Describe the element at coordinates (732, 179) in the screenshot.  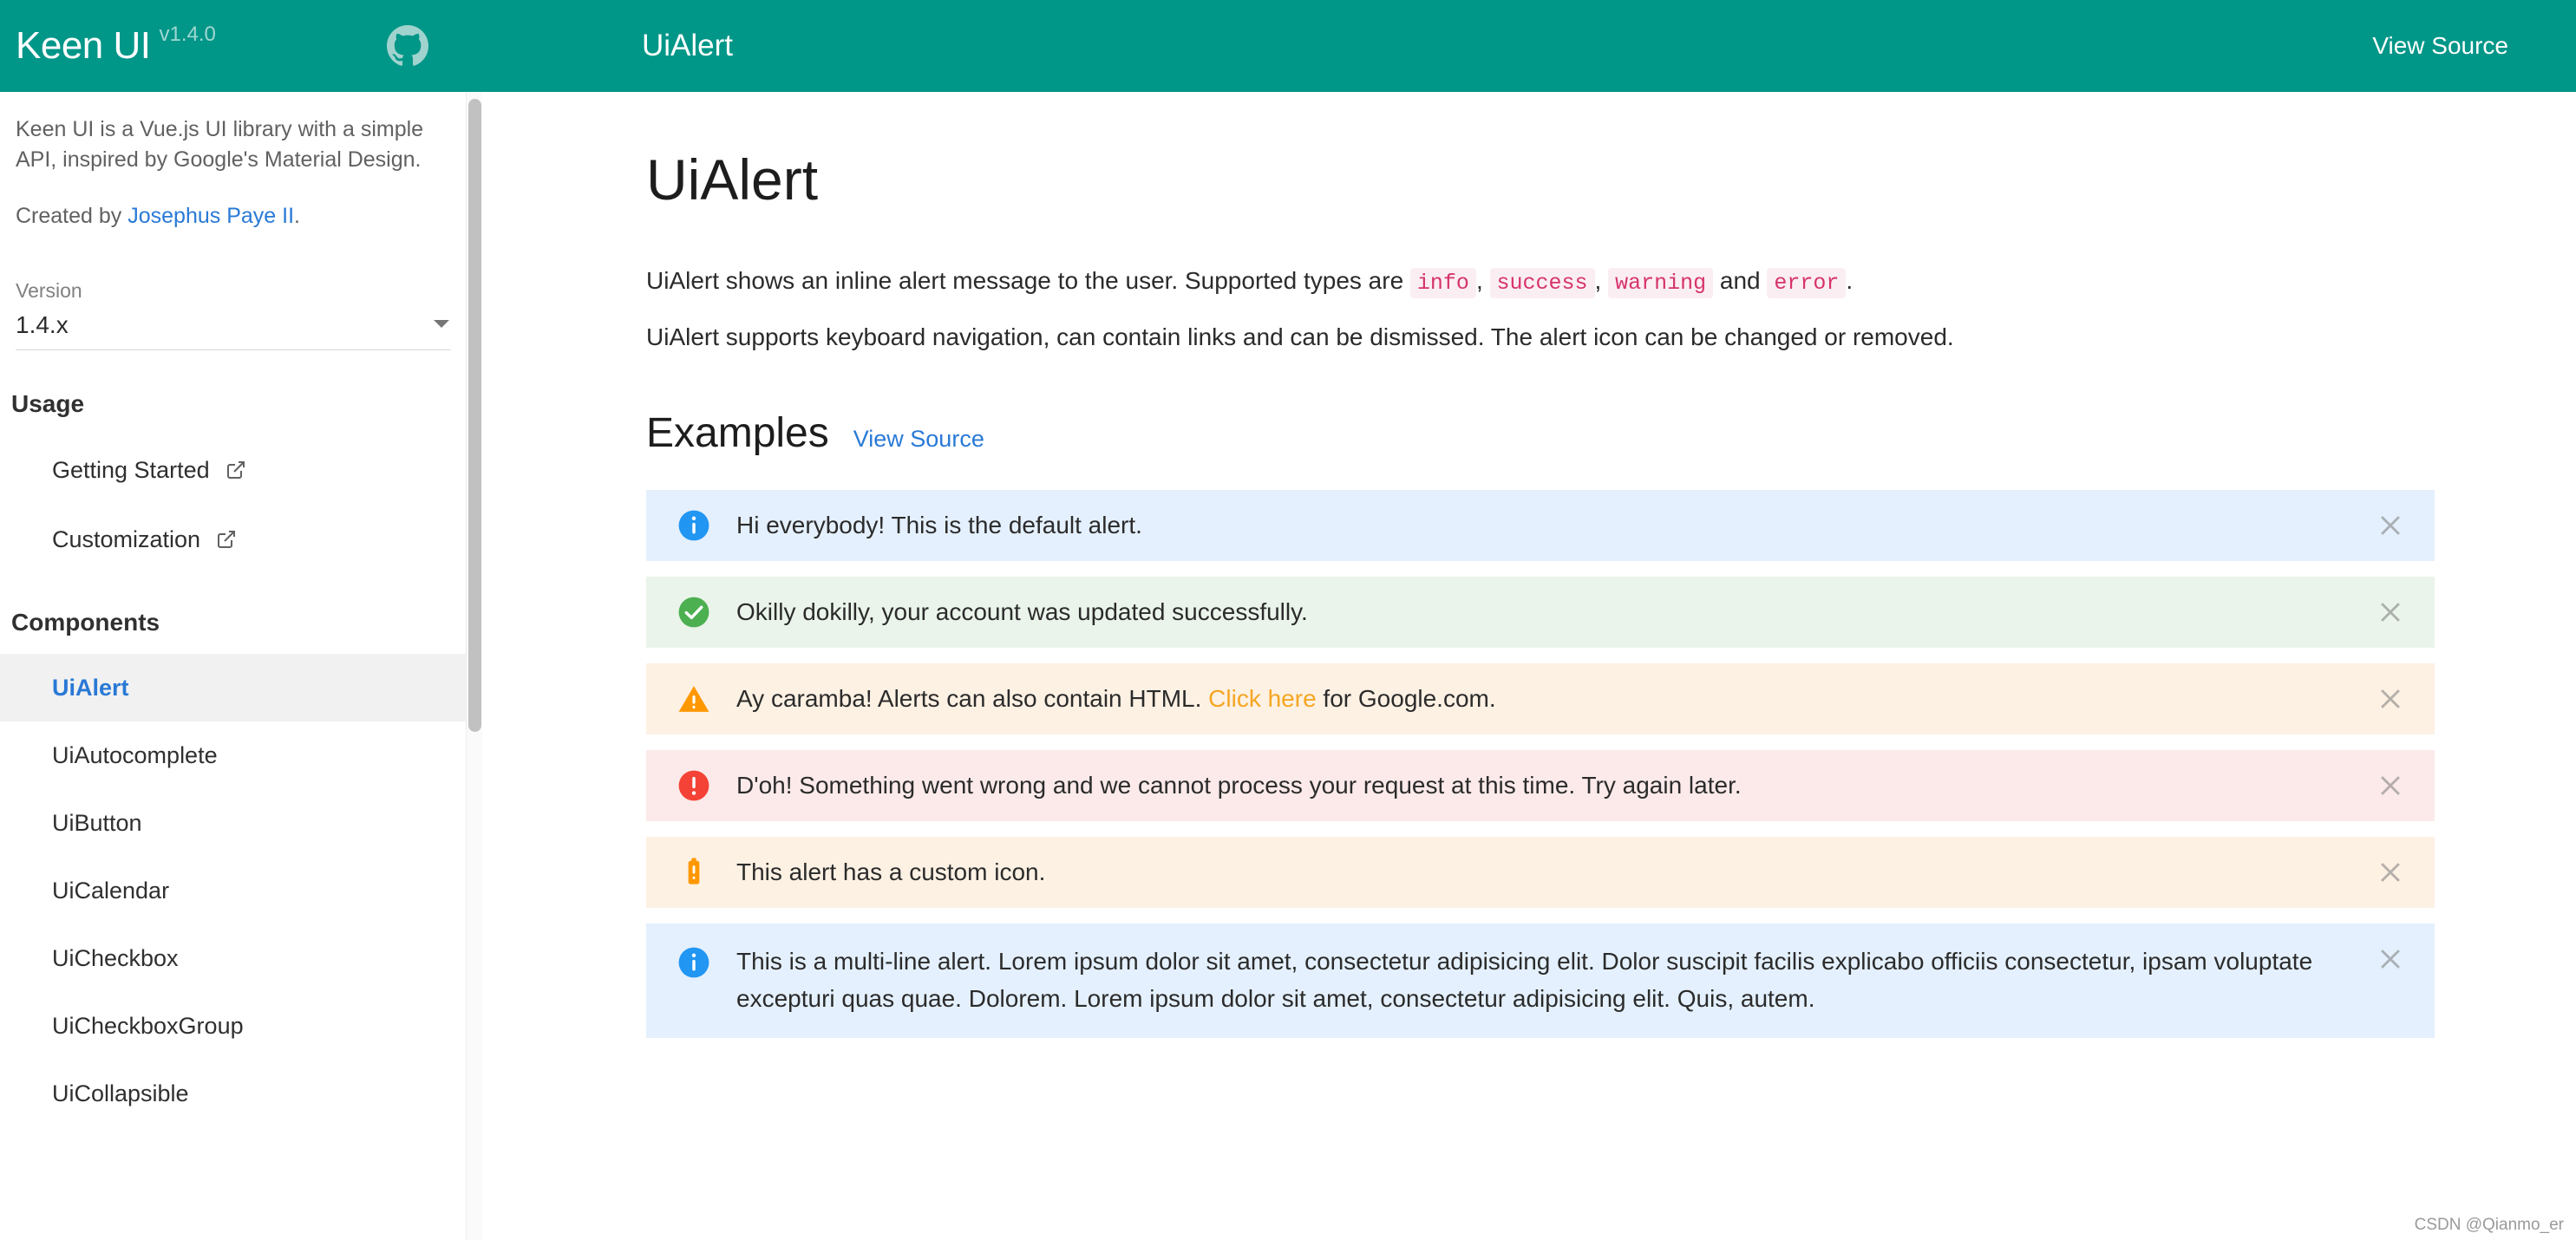
I see `page-title: UiAlert` at that location.